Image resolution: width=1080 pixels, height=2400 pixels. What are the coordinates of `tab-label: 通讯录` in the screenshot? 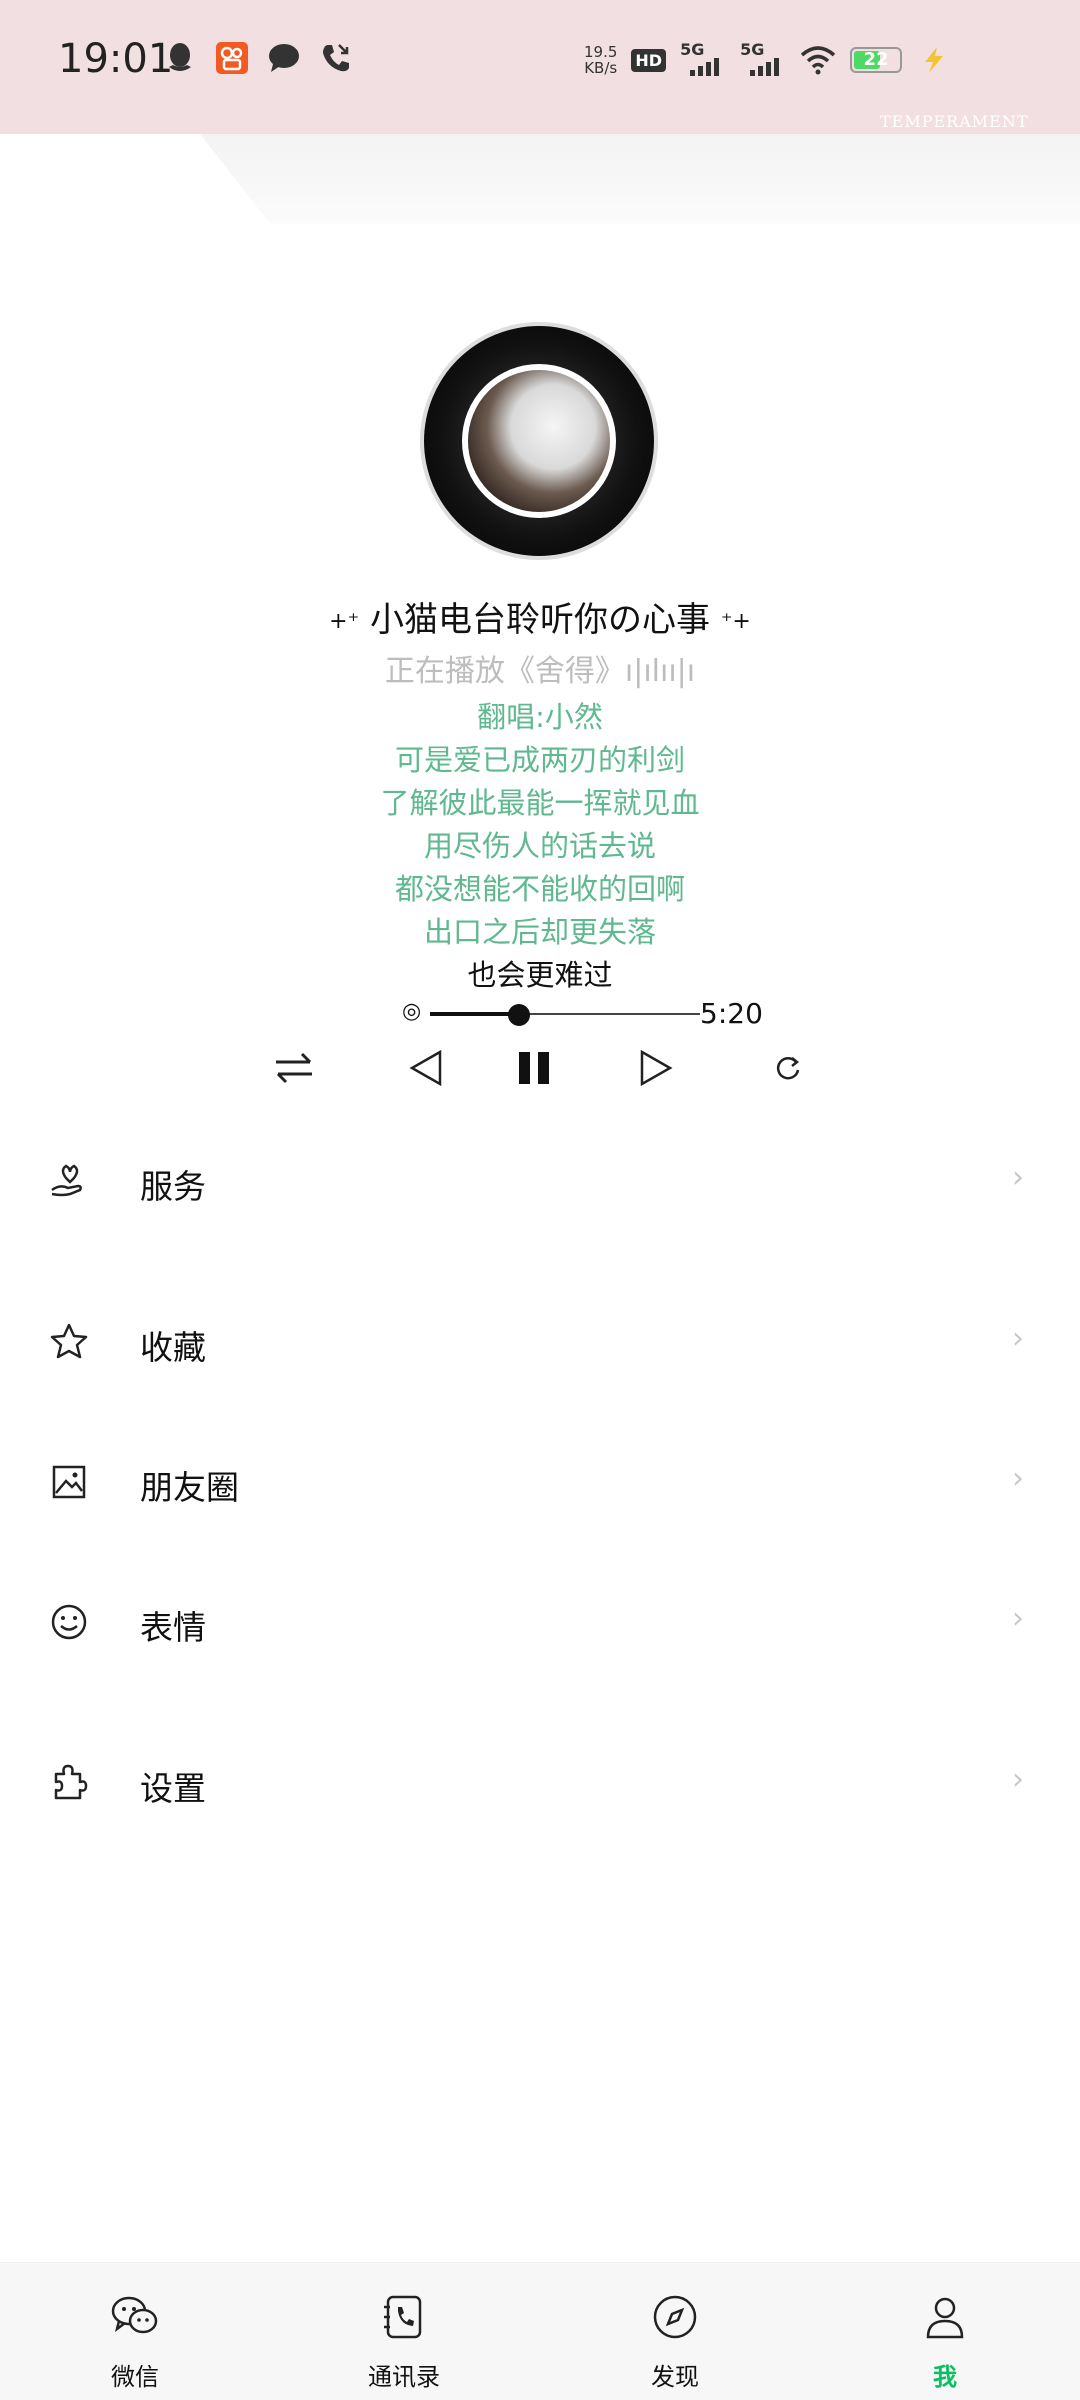 It's located at (404, 2377).